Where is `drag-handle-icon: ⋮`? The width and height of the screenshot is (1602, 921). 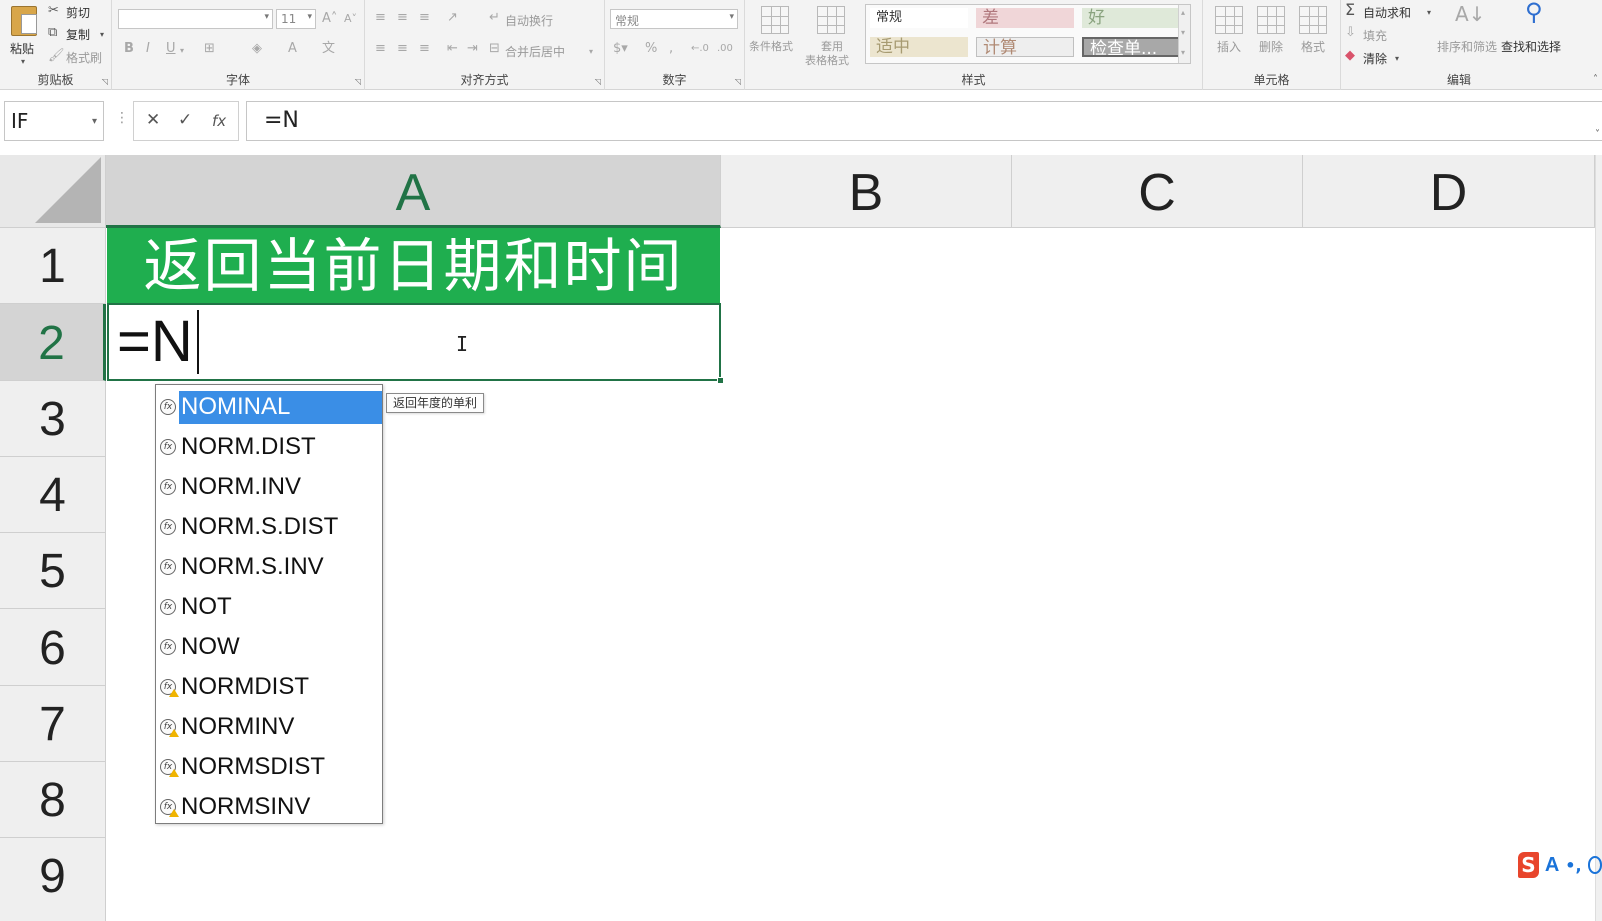 drag-handle-icon: ⋮ is located at coordinates (122, 118).